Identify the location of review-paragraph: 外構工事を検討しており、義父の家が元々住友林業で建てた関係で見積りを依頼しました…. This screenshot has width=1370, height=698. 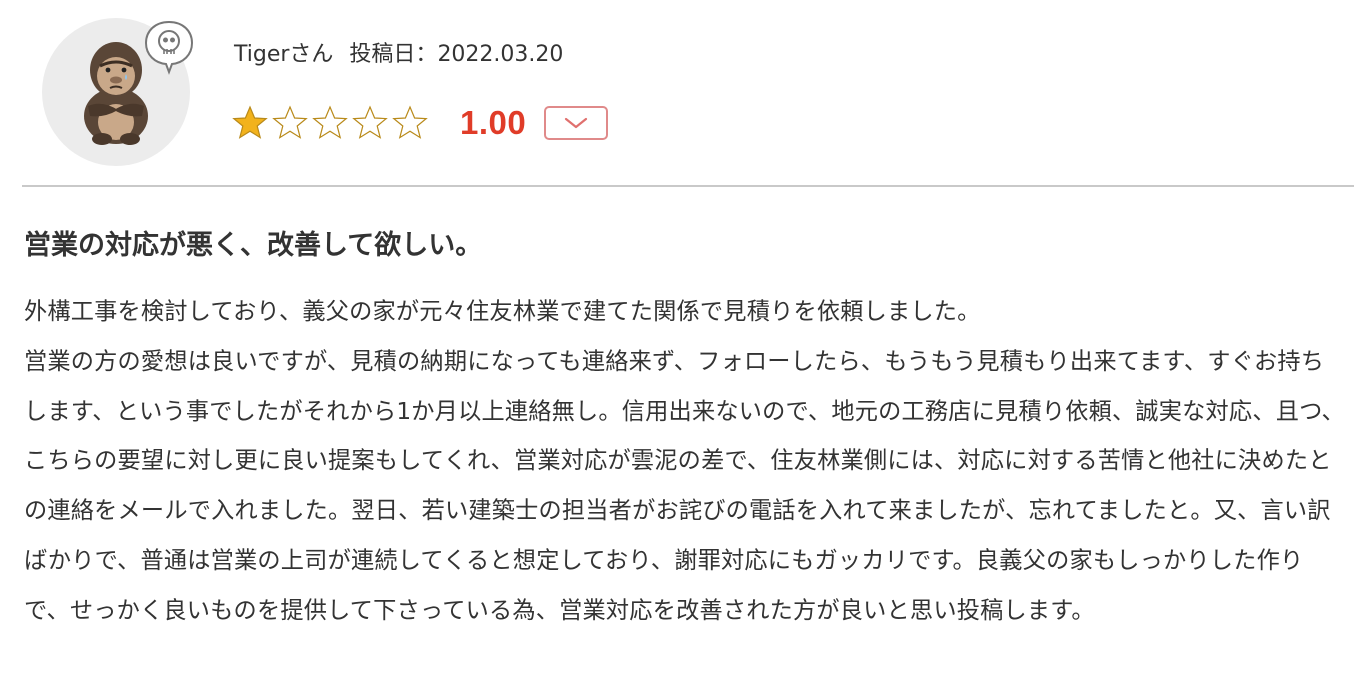
(502, 311).